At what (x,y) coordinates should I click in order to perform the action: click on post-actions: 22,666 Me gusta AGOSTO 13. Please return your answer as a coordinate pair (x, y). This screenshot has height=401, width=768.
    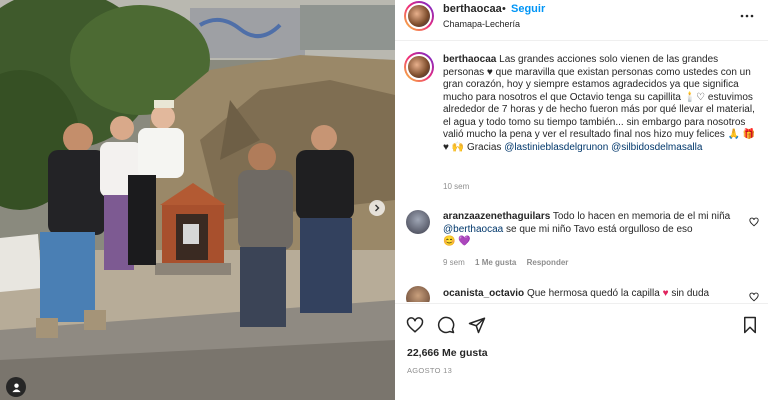
    Looking at the image, I should click on (581, 352).